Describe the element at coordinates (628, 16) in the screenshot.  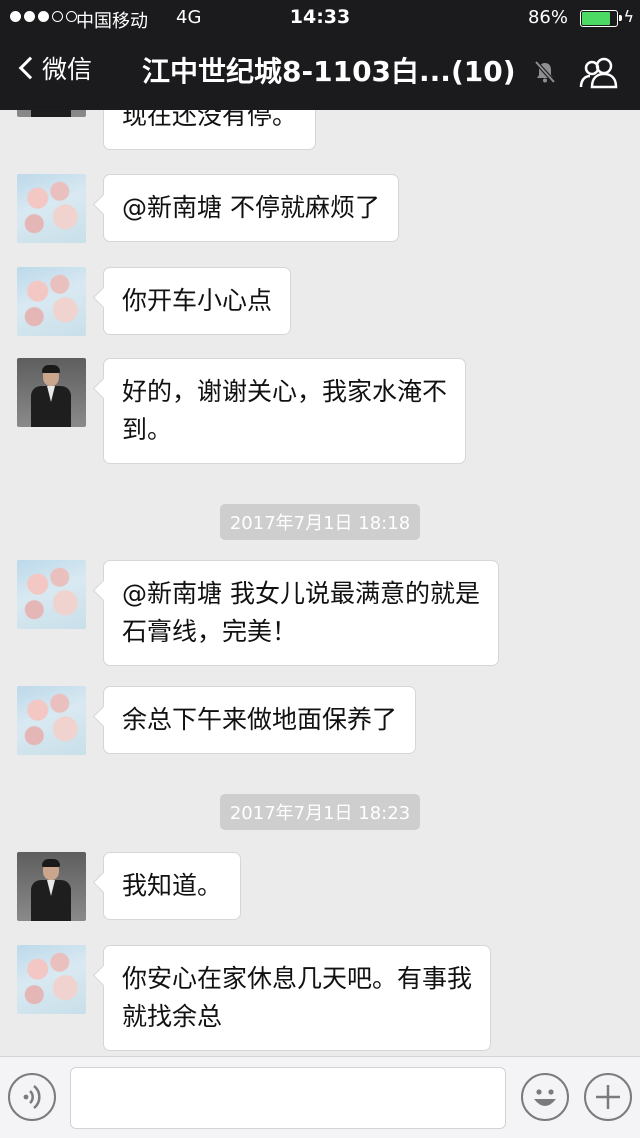
I see `charging-icon: ϟ` at that location.